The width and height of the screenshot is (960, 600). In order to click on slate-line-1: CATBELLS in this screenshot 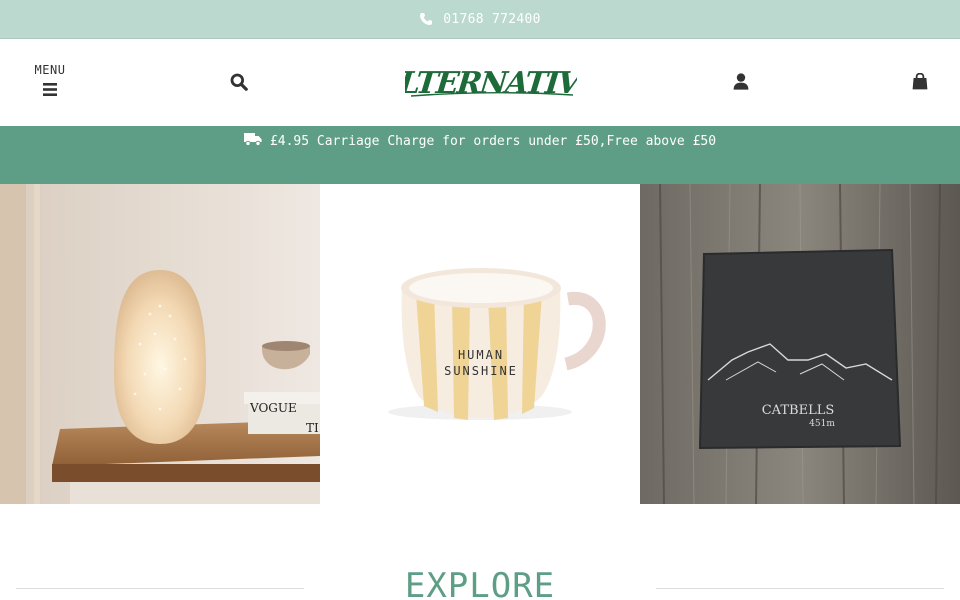, I will do `click(798, 410)`.